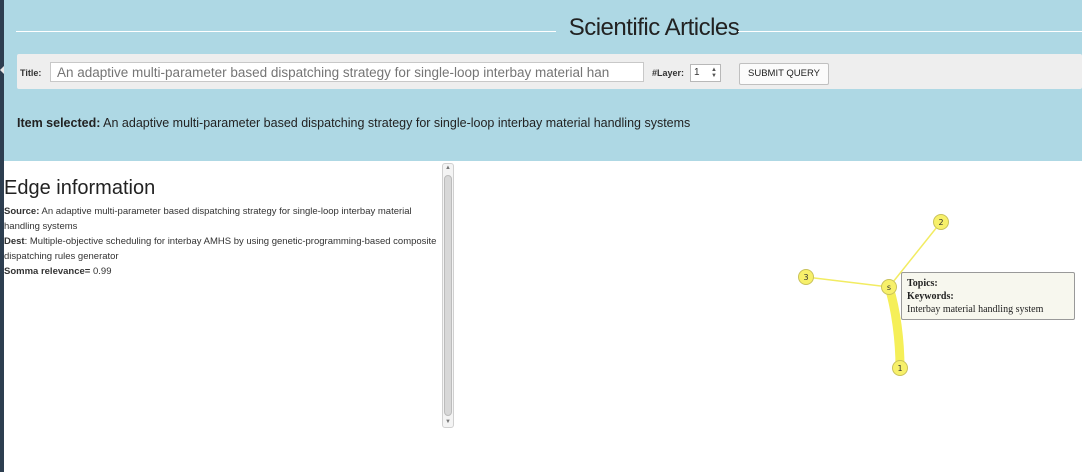 Image resolution: width=1082 pixels, height=472 pixels. I want to click on edge-panel-scrollbar: ▲ ▼, so click(448, 295).